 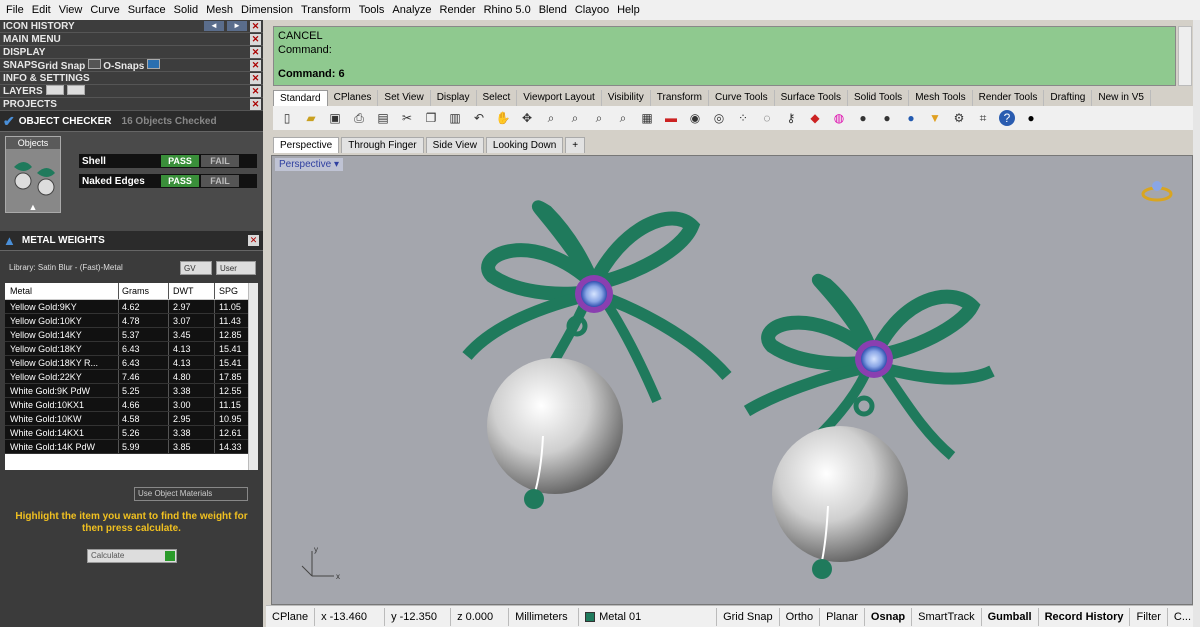 What do you see at coordinates (131, 391) in the screenshot?
I see `table-row: White Gold:9K PdW 5.25 3.38 12.55` at bounding box center [131, 391].